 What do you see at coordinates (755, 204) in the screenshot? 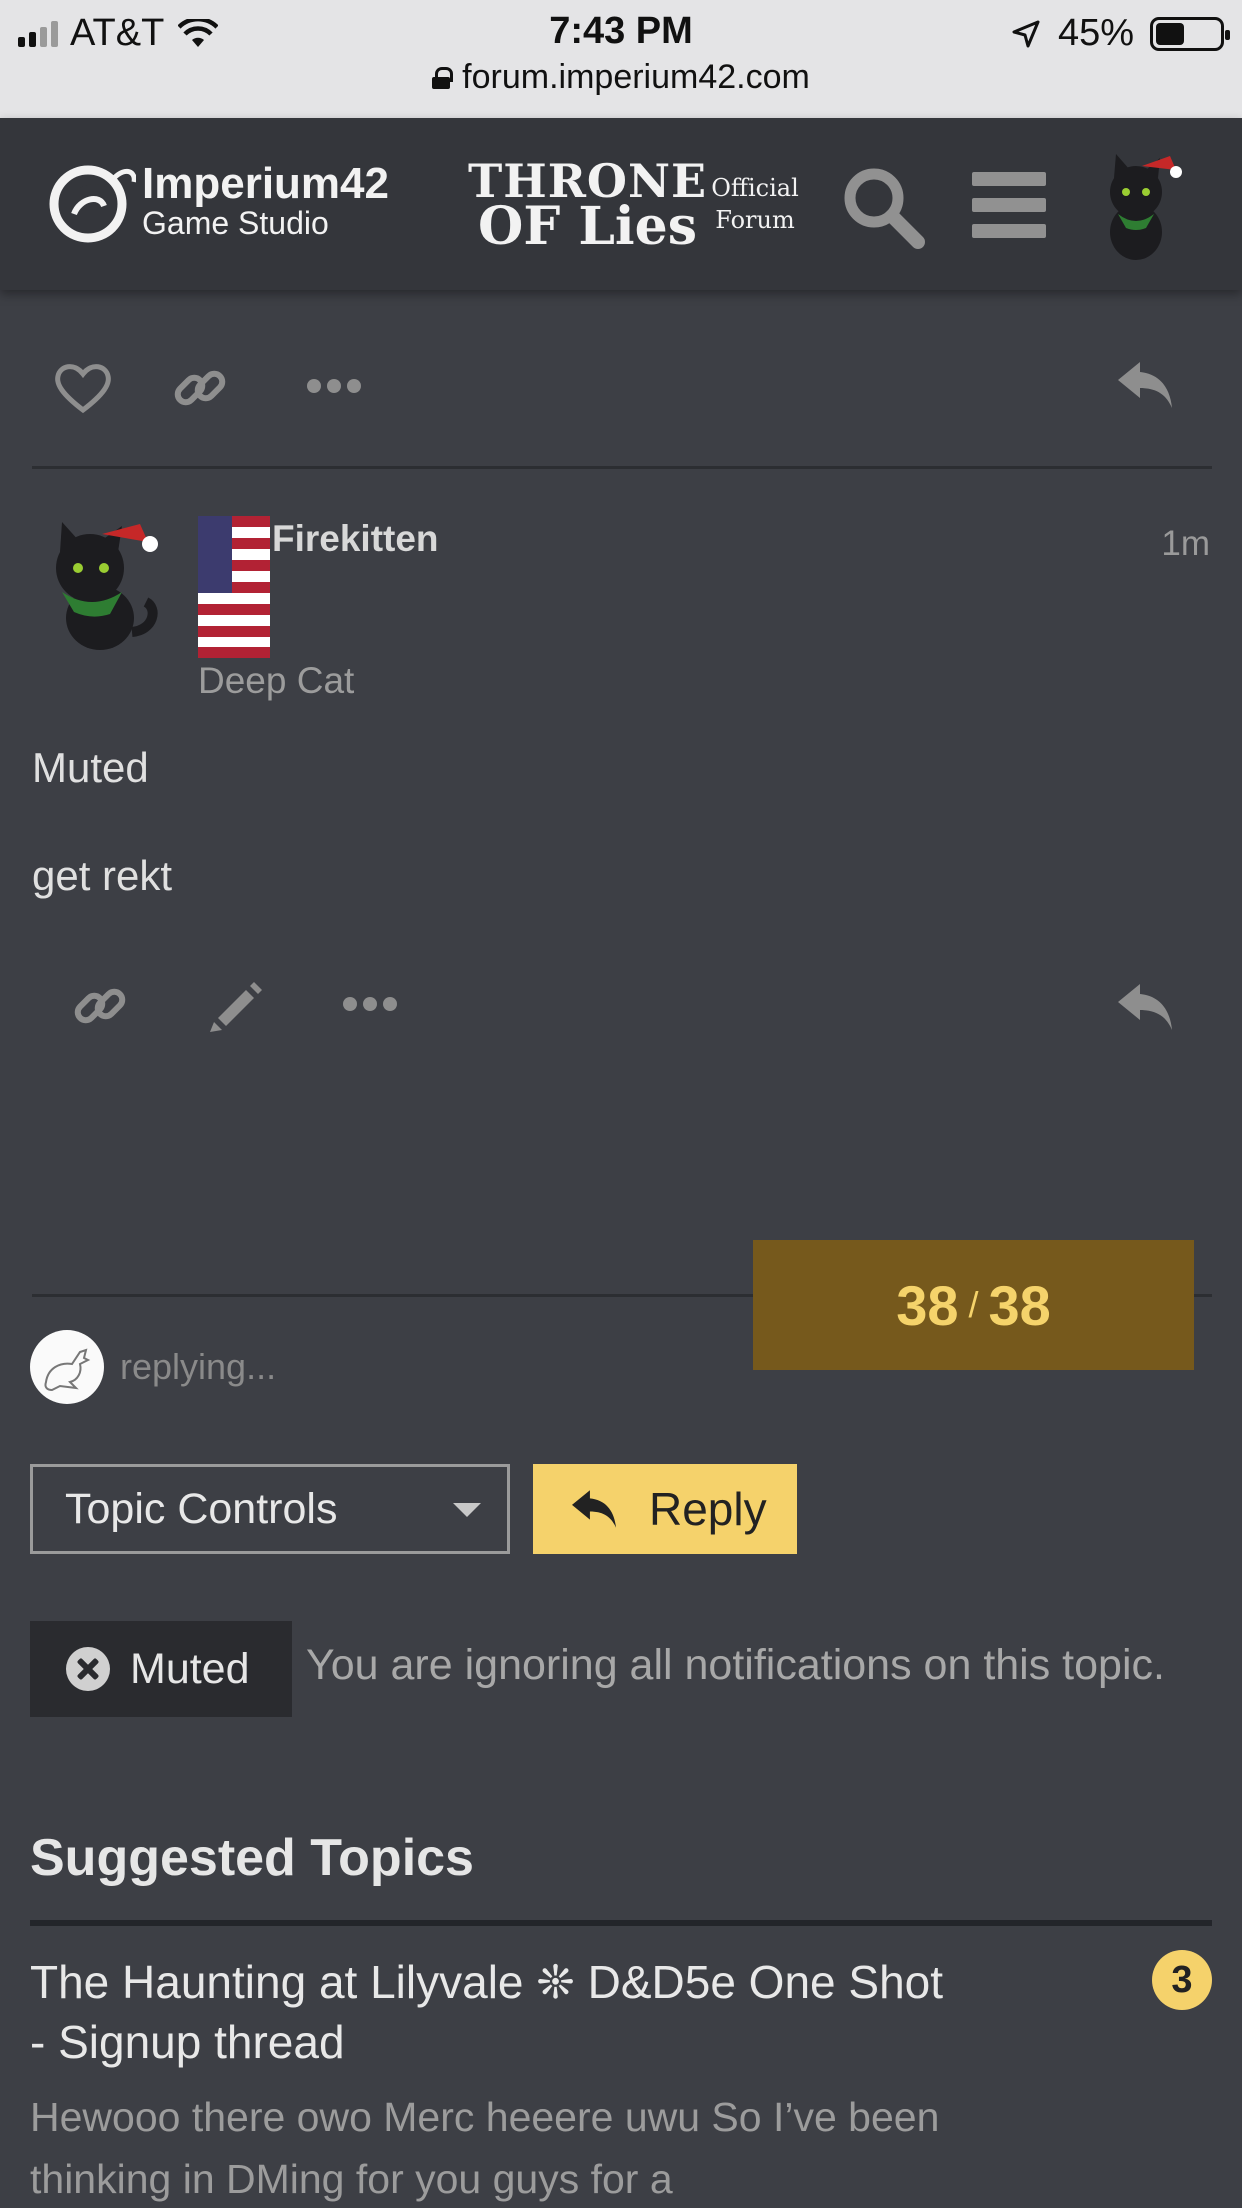
I see `official-forum-label: Official Forum` at bounding box center [755, 204].